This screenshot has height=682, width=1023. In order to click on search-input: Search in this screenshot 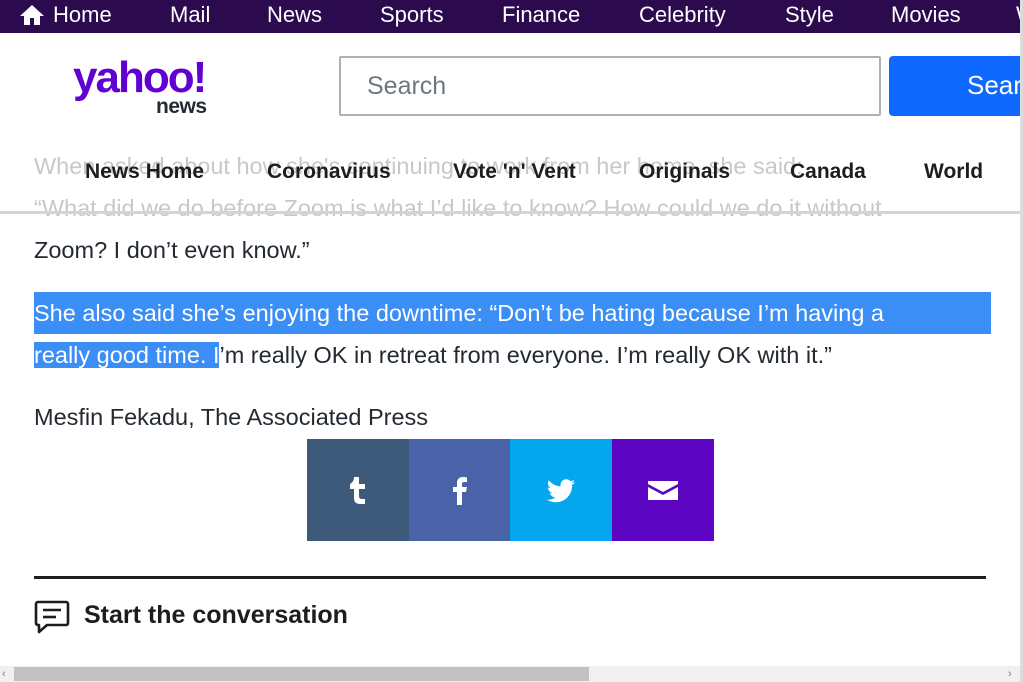, I will do `click(610, 86)`.